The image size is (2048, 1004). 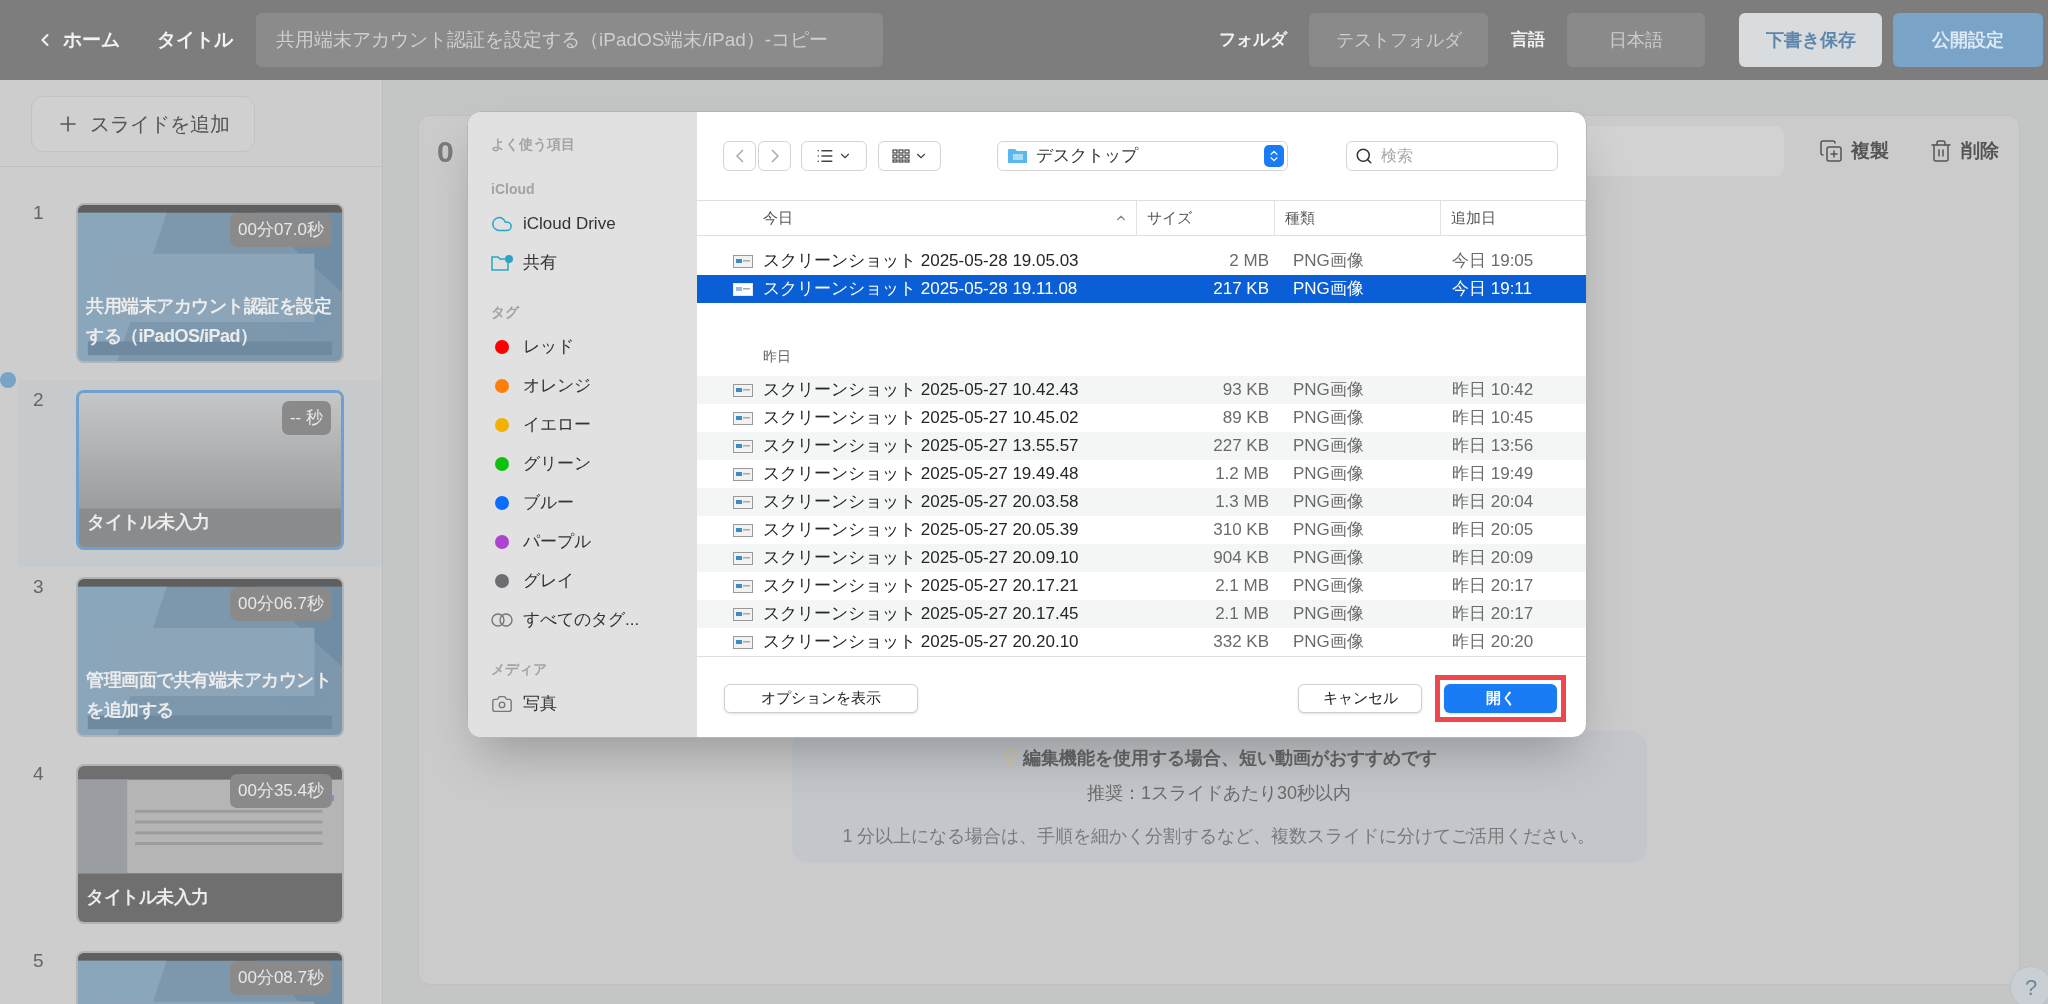 What do you see at coordinates (594, 580) in the screenshot?
I see `sidebar-item: グレイ` at bounding box center [594, 580].